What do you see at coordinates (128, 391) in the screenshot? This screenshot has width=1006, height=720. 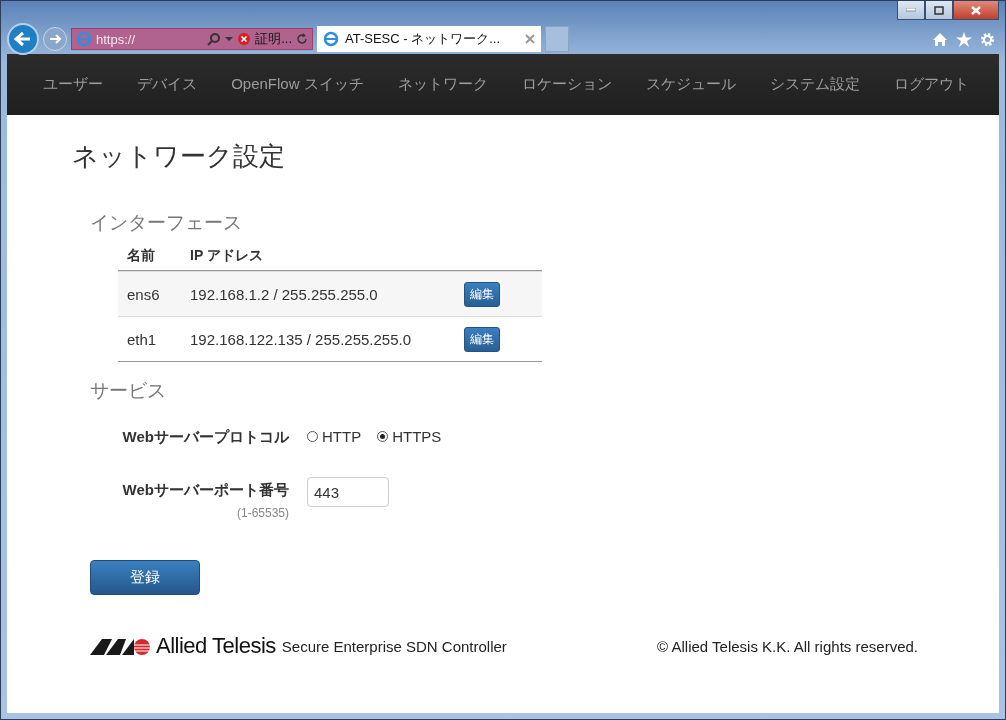 I see `section-heading: サービス` at bounding box center [128, 391].